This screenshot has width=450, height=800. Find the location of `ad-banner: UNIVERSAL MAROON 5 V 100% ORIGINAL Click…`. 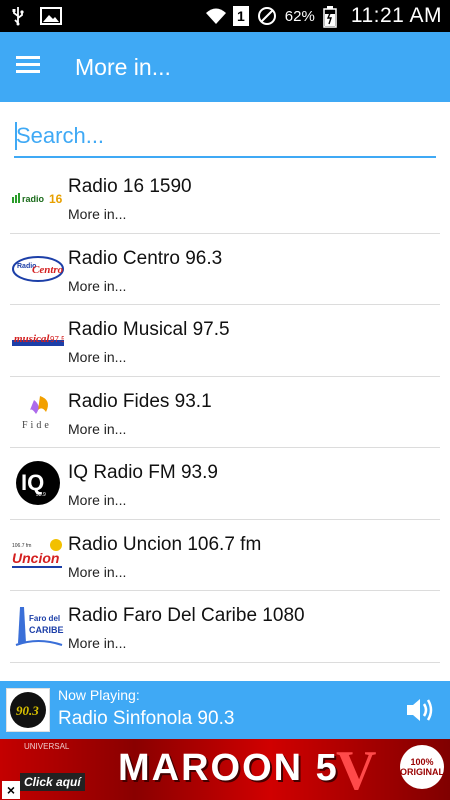

ad-banner: UNIVERSAL MAROON 5 V 100% ORIGINAL Click… is located at coordinates (225, 769).